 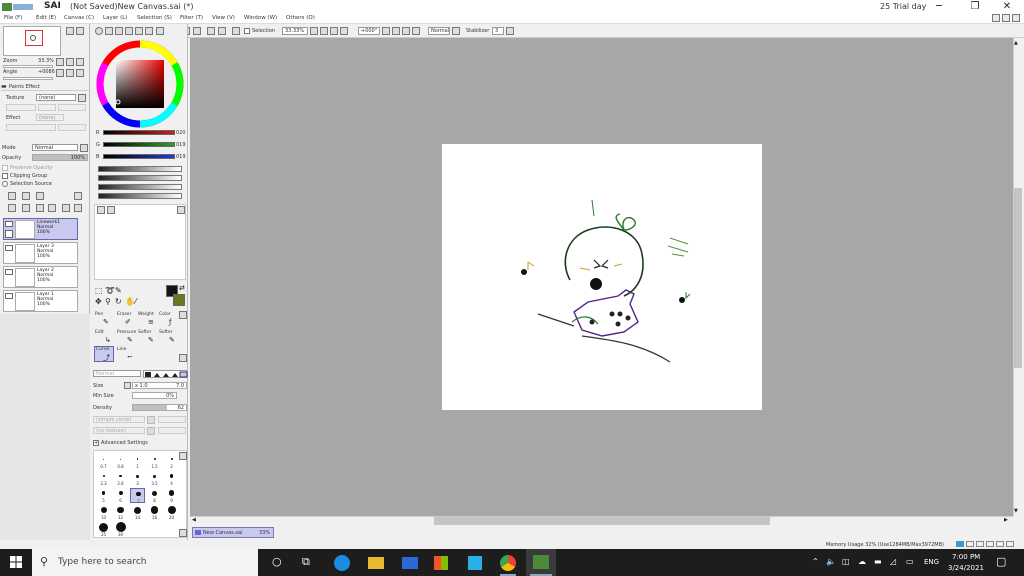 What do you see at coordinates (172, 340) in the screenshot?
I see `softer-2-icon: ✎` at bounding box center [172, 340].